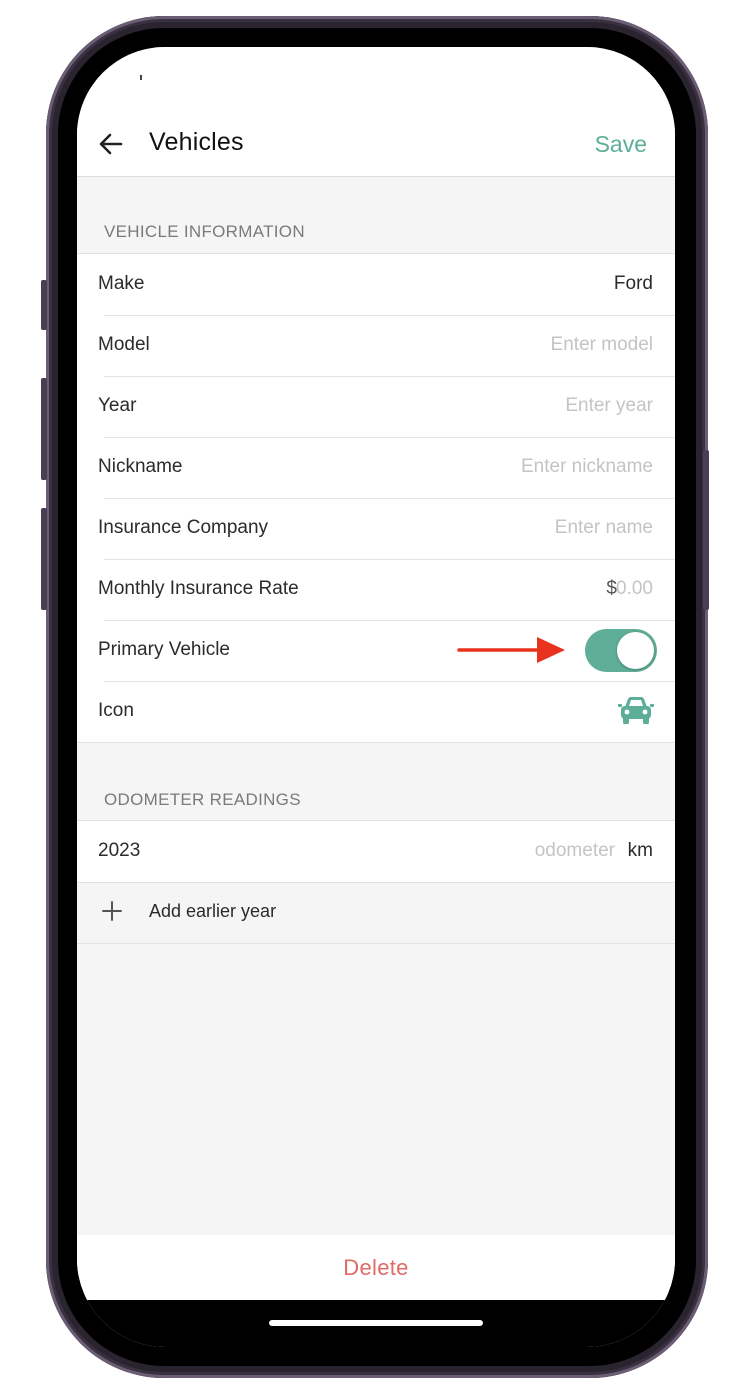  I want to click on primary-vehicle-toggle, so click(621, 650).